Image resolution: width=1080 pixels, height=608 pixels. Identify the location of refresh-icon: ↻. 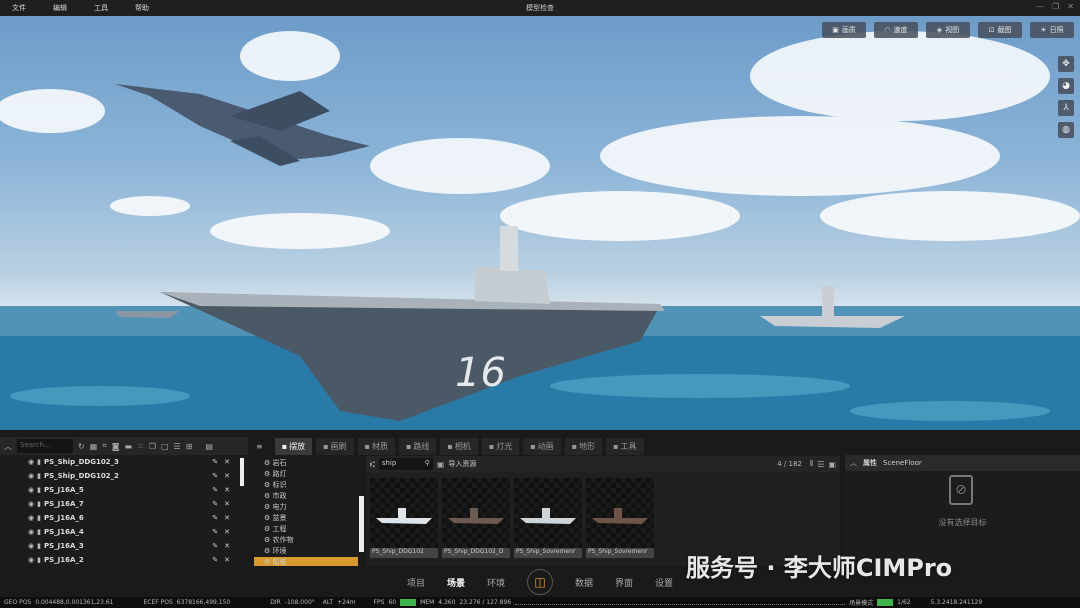
(81, 446).